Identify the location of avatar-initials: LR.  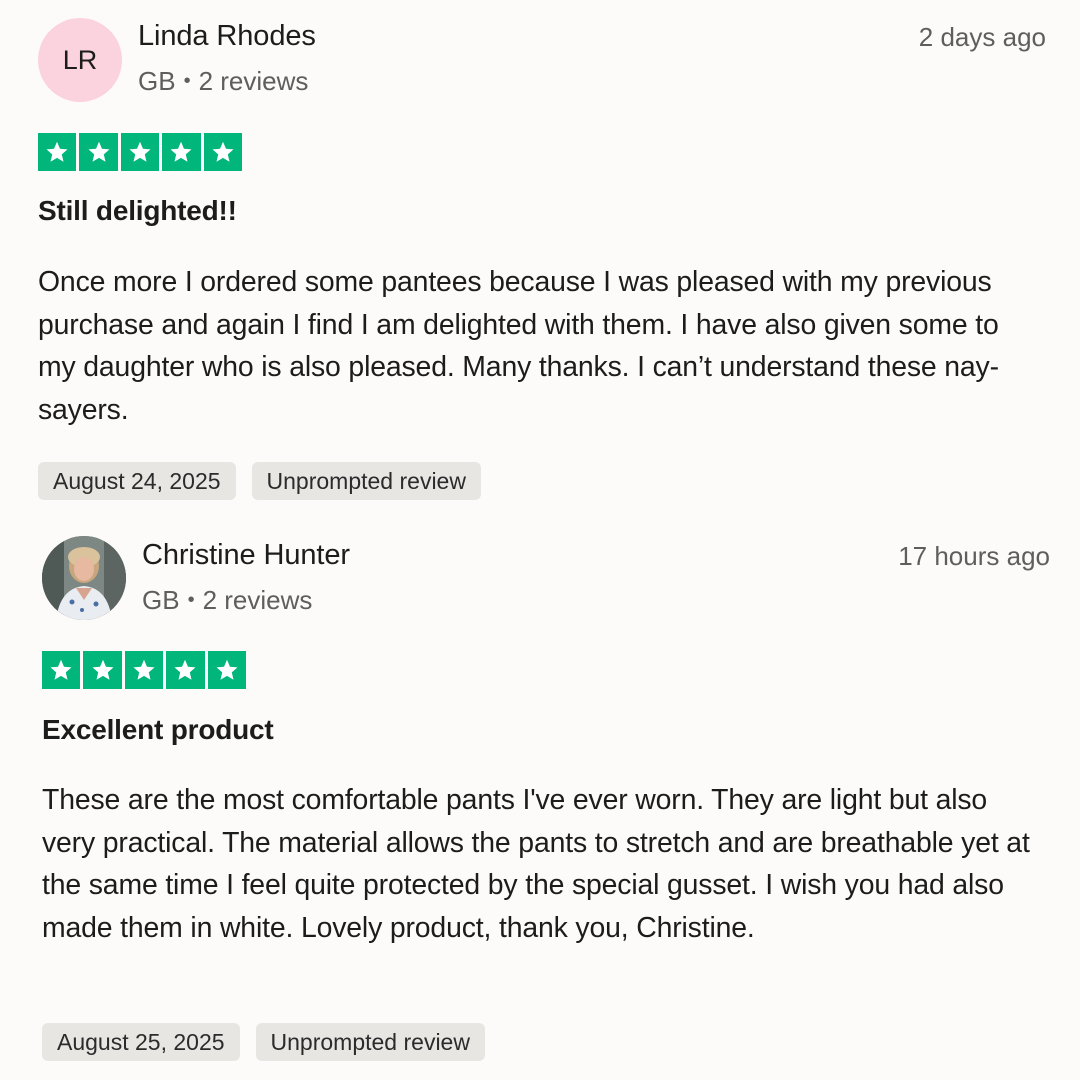
(80, 59).